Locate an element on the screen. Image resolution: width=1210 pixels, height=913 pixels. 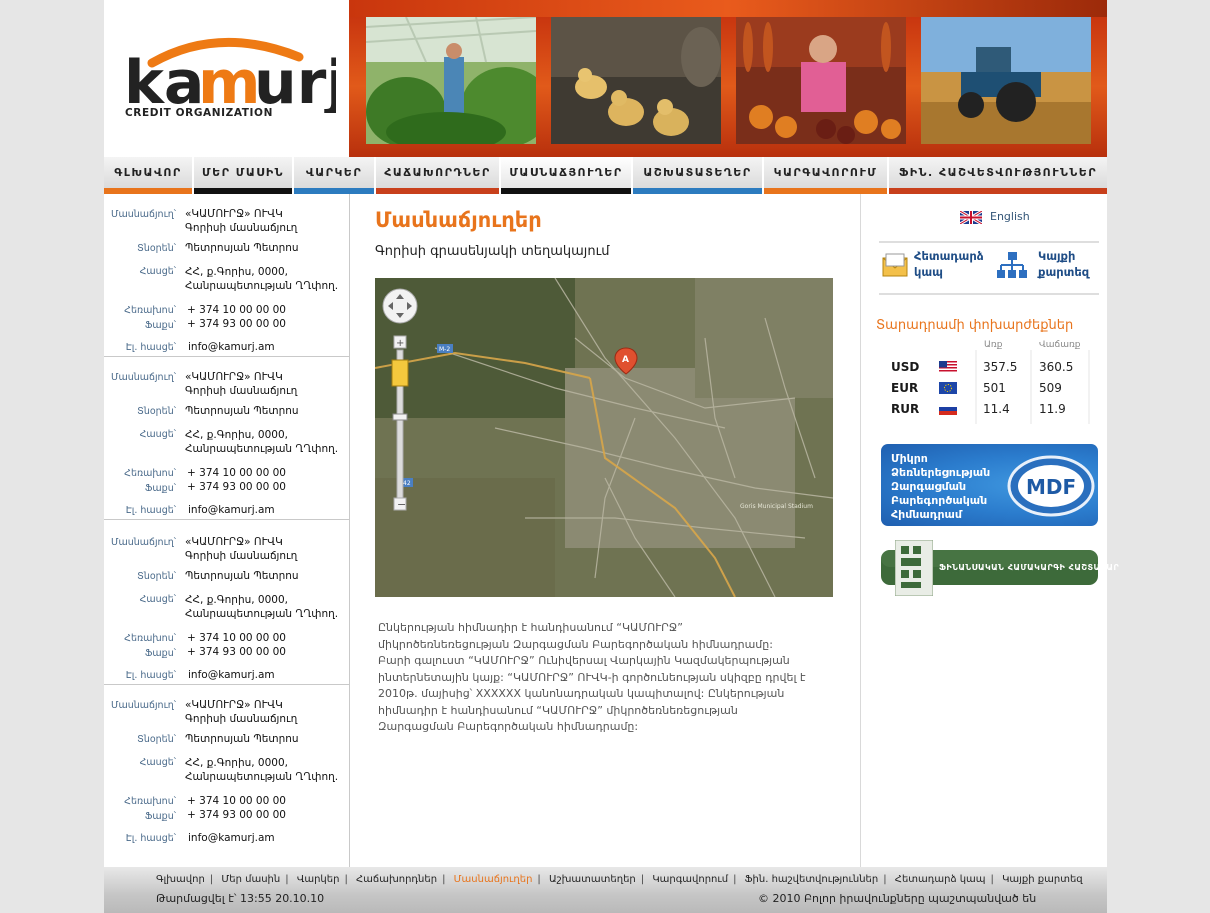
email-label: Էլ. հասցե՝ is located at coordinates (150, 838).